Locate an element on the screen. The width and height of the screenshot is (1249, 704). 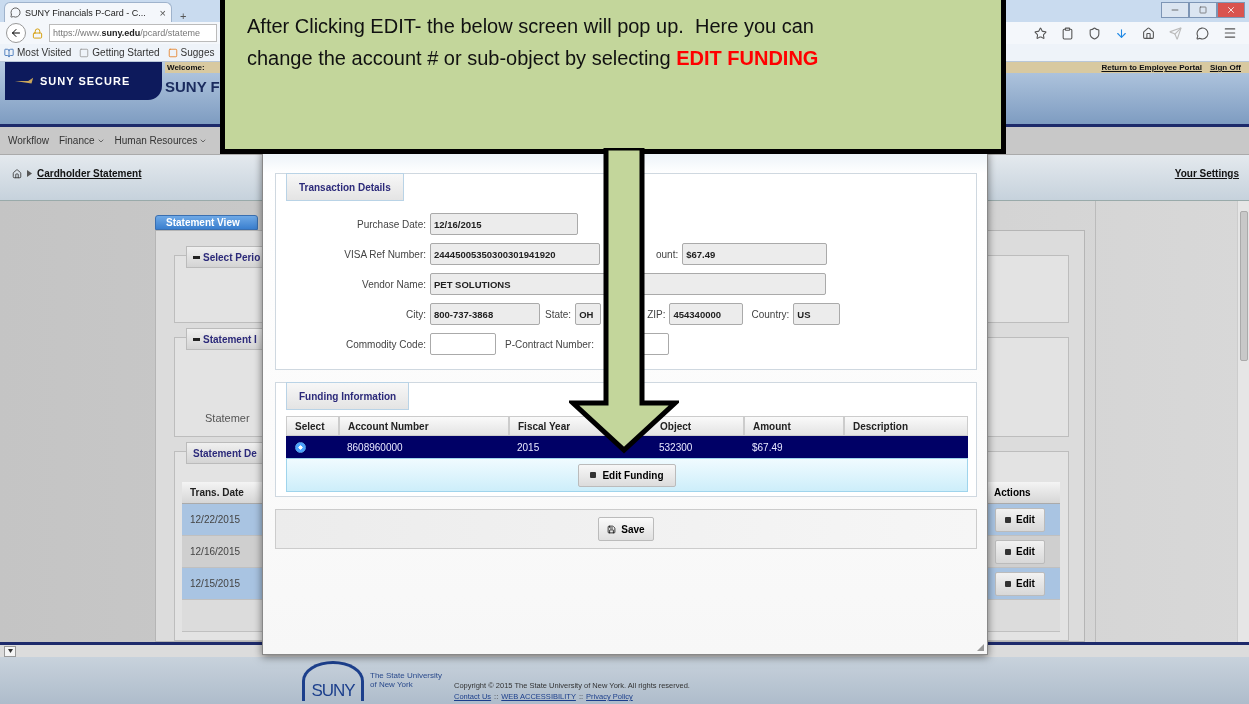
bookmark-link: Most Visited is located at coordinates (38, 52).